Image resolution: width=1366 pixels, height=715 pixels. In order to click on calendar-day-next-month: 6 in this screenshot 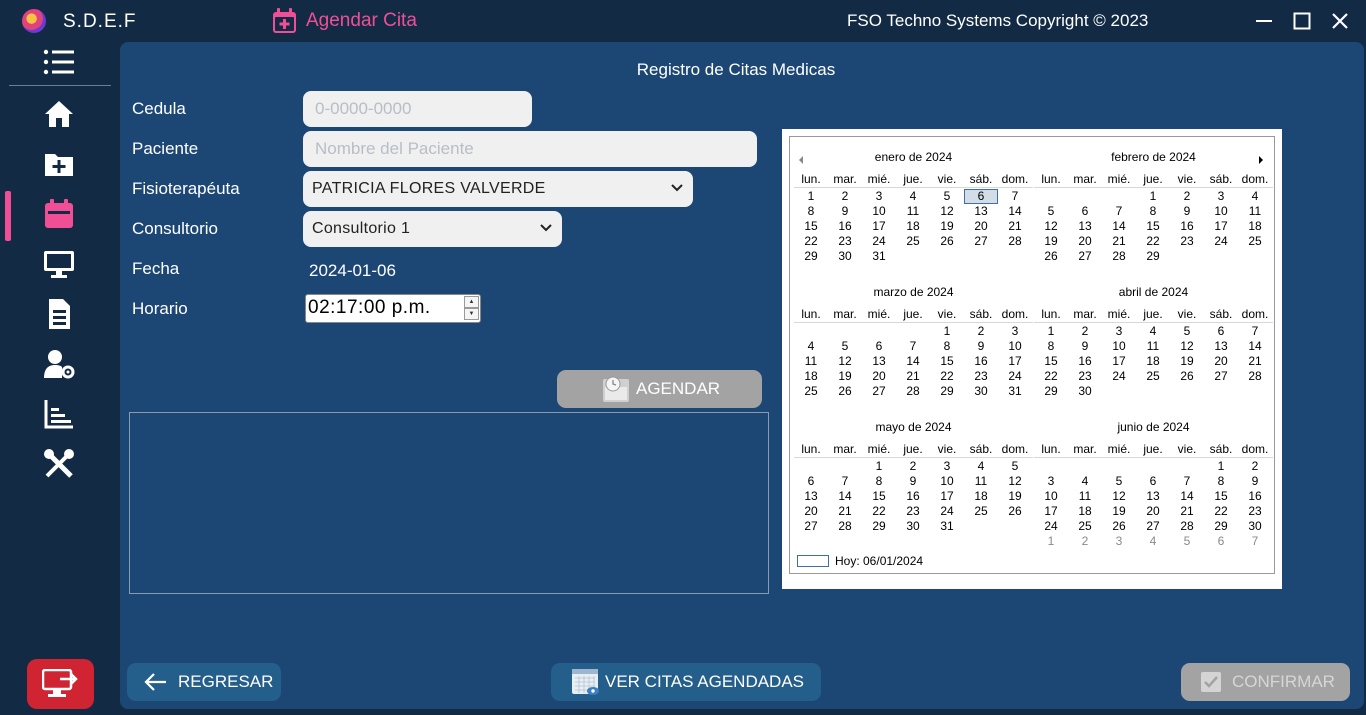, I will do `click(1221, 541)`.